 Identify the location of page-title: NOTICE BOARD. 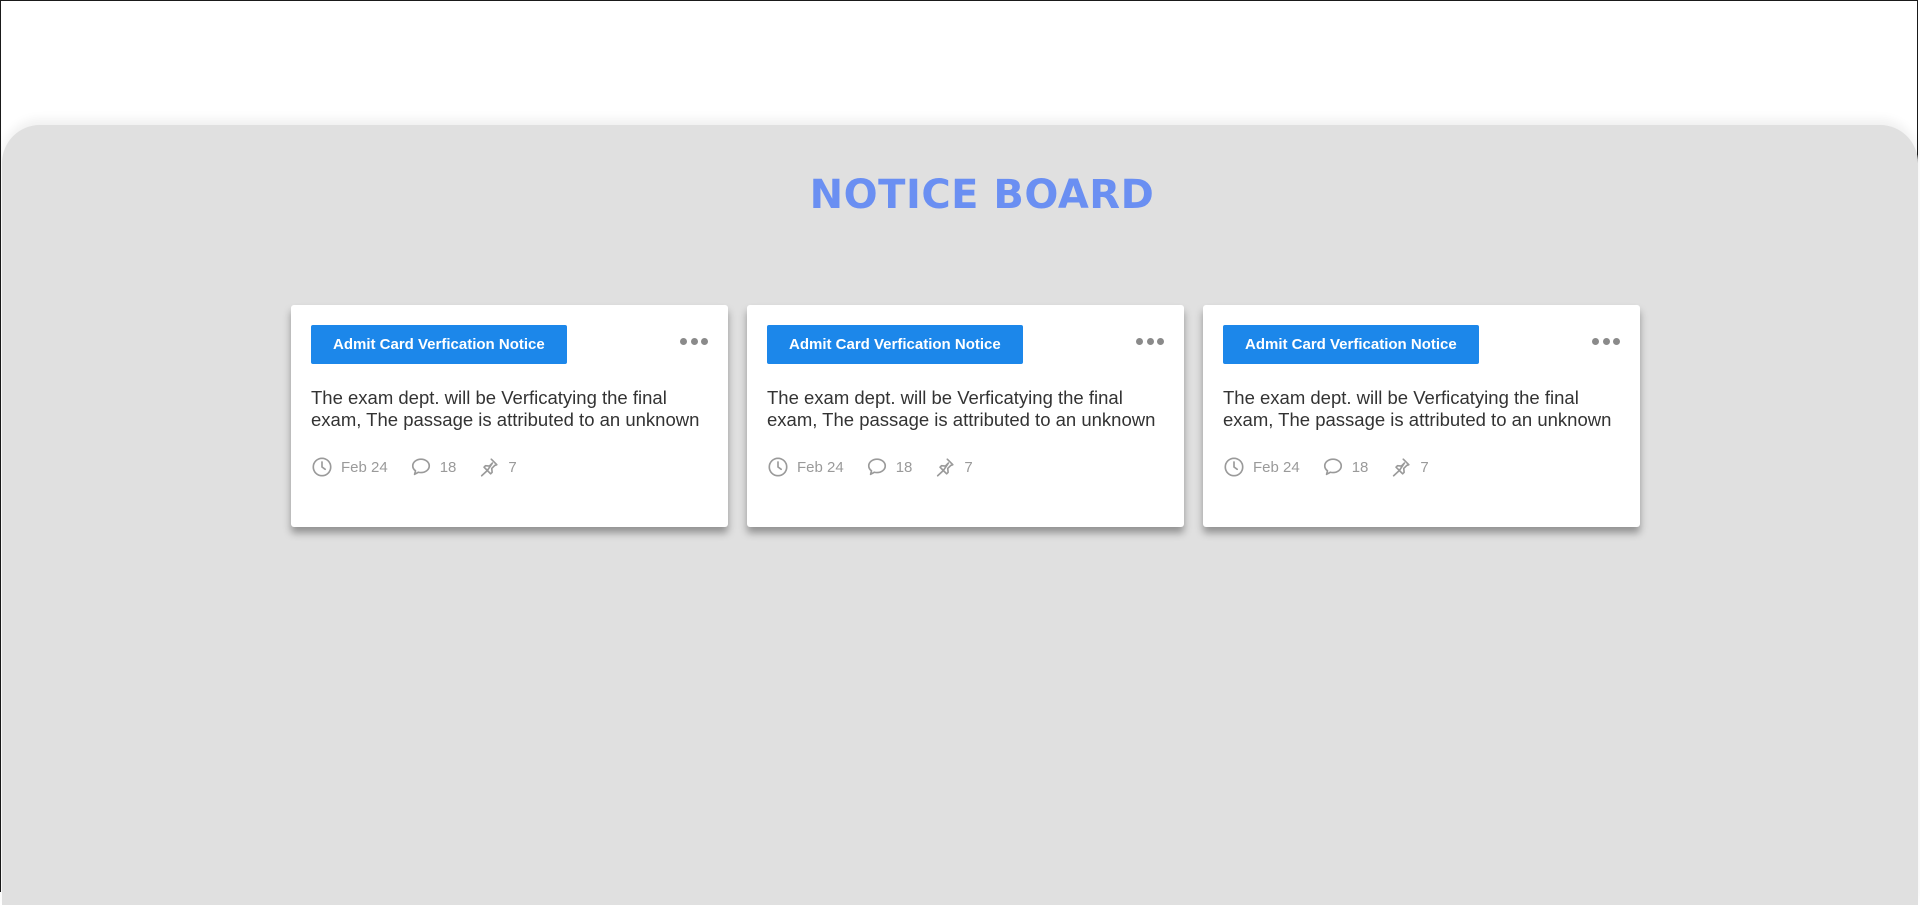
(982, 195).